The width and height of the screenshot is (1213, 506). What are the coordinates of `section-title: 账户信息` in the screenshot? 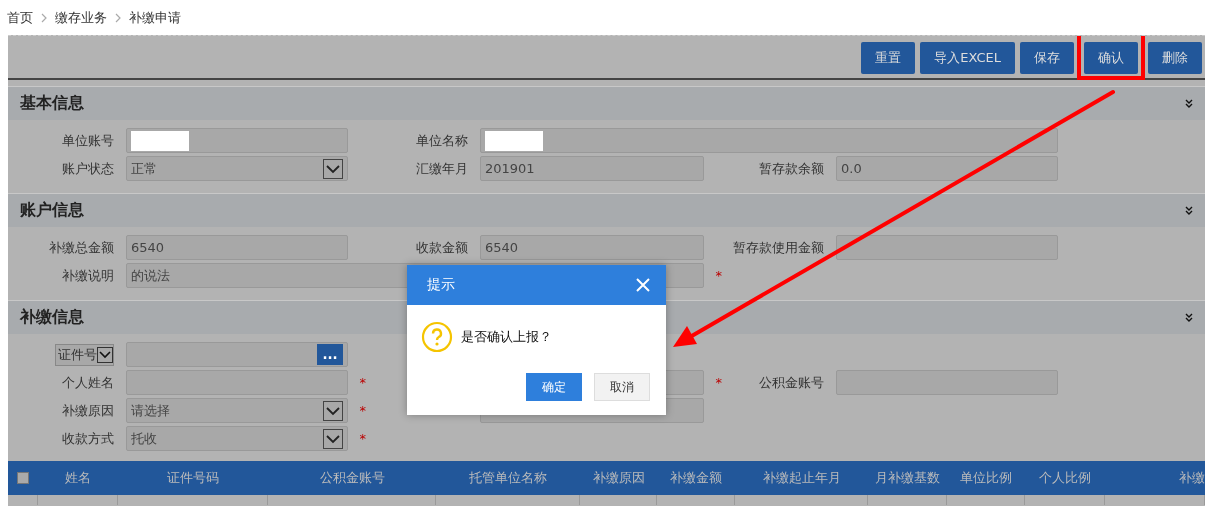 It's located at (52, 210).